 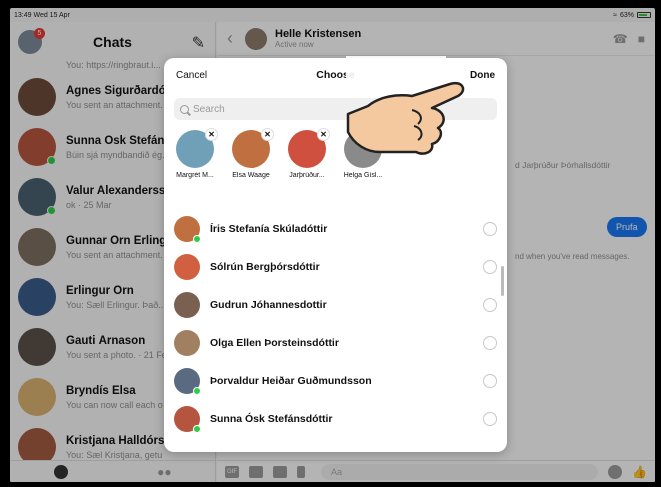 I want to click on search-placeholder: Search, so click(x=209, y=109).